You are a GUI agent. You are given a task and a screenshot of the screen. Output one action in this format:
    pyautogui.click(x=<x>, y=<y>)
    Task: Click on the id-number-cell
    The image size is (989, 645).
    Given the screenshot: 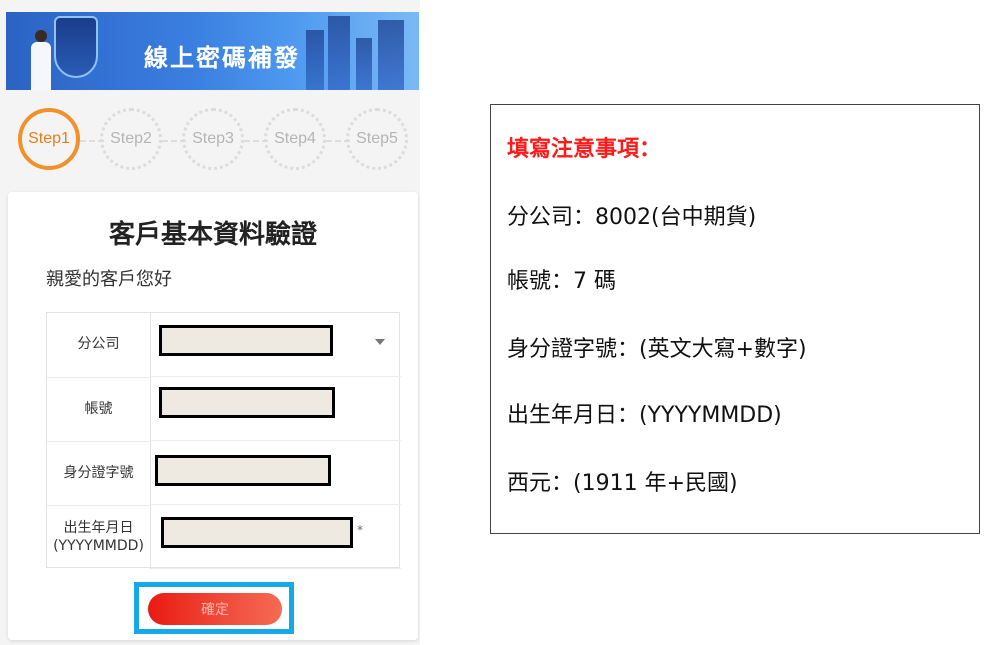 What is the action you would take?
    pyautogui.click(x=276, y=473)
    